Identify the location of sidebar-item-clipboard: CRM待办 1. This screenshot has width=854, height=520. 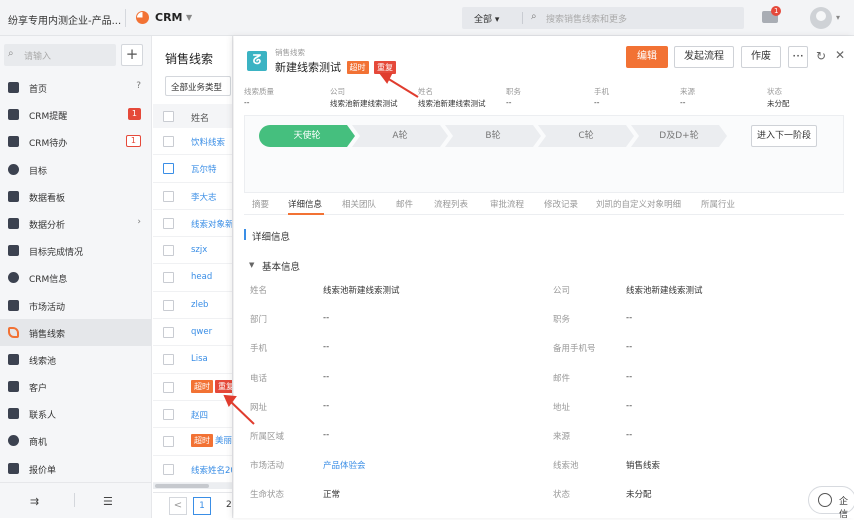
(75, 141).